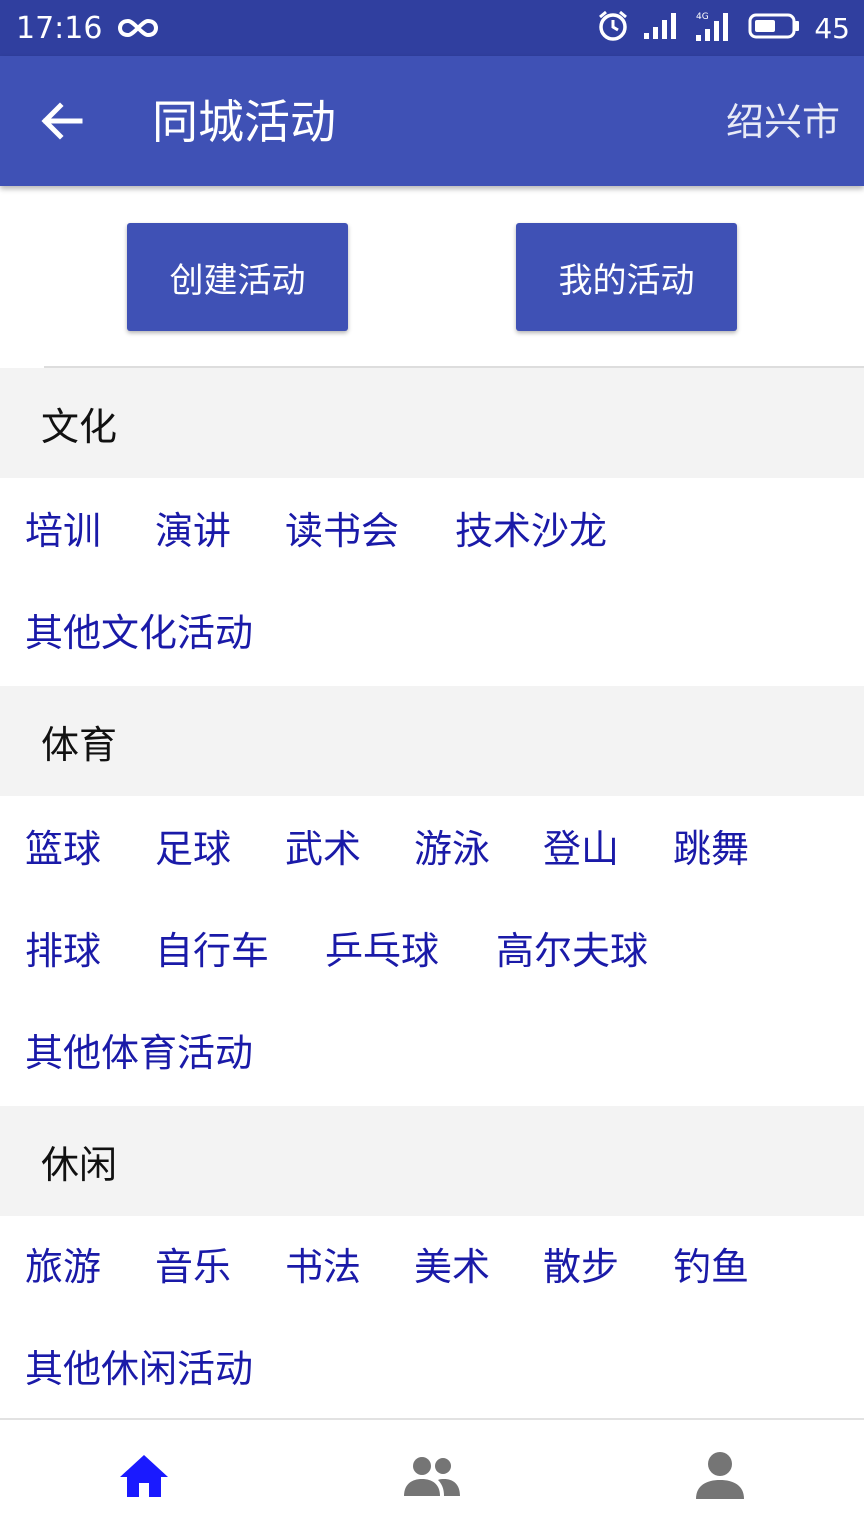 The height and width of the screenshot is (1536, 864). Describe the element at coordinates (572, 951) in the screenshot. I see `tag-golf: 高尔夫球` at that location.